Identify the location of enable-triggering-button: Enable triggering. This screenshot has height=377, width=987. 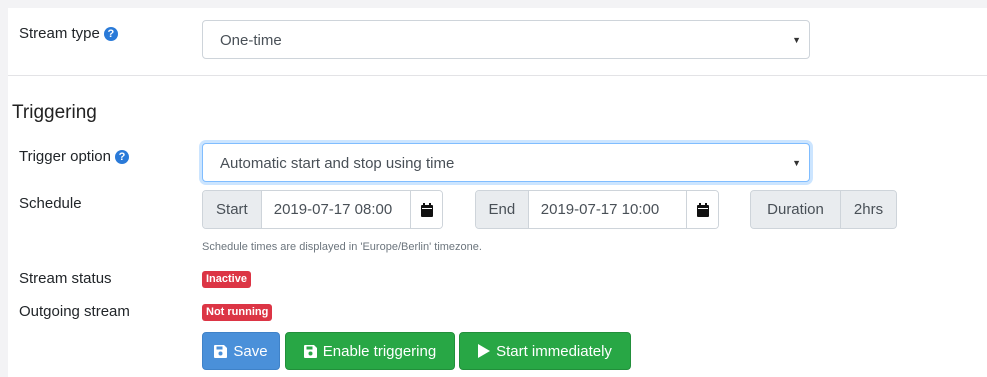
(370, 351).